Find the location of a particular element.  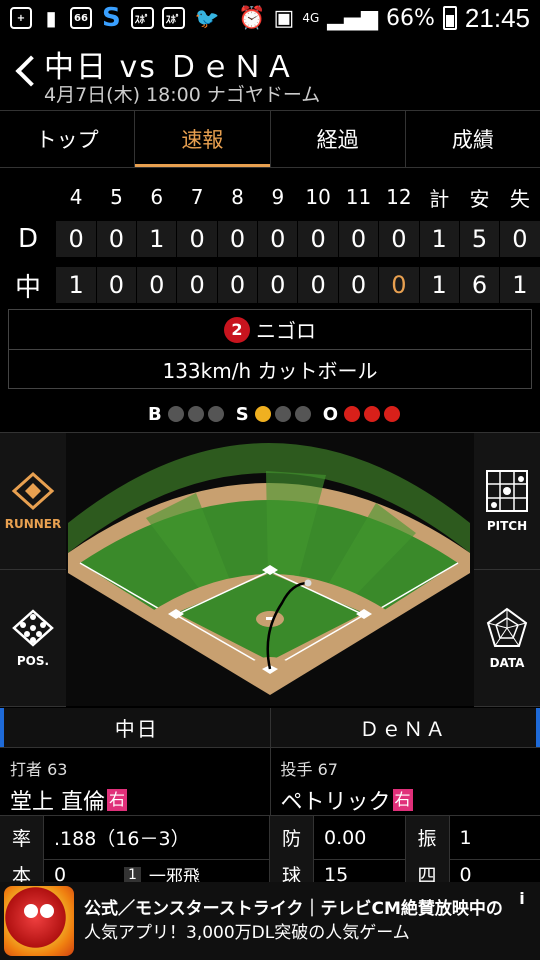

ad-body: 人気アプリ！3,000万DL突破の人気ゲーム is located at coordinates (247, 933).